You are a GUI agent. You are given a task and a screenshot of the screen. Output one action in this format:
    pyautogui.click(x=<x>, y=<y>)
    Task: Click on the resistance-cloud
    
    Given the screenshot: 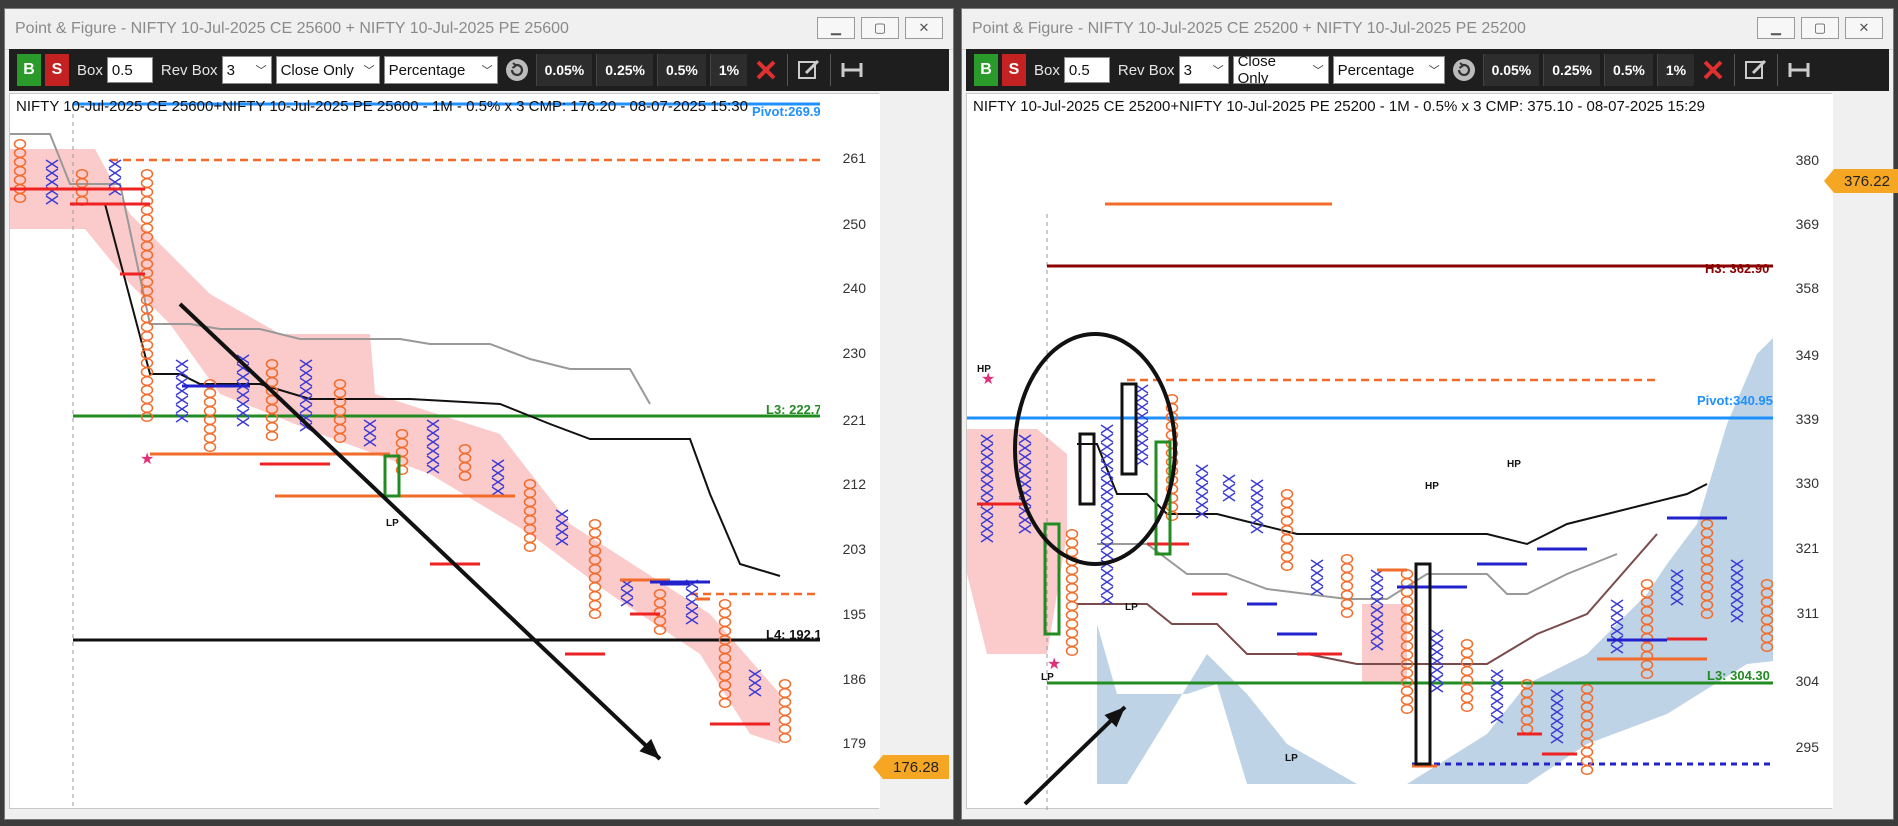 What is the action you would take?
    pyautogui.click(x=1384, y=644)
    